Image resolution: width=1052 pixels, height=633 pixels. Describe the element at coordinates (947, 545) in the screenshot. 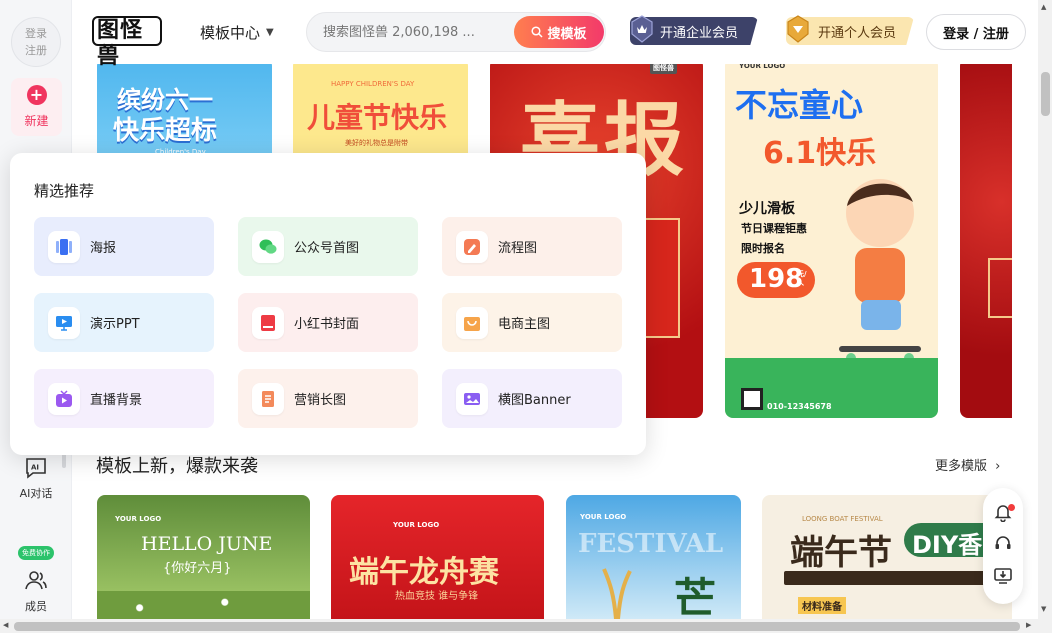

I see `b4-diy-text: DIY香` at that location.